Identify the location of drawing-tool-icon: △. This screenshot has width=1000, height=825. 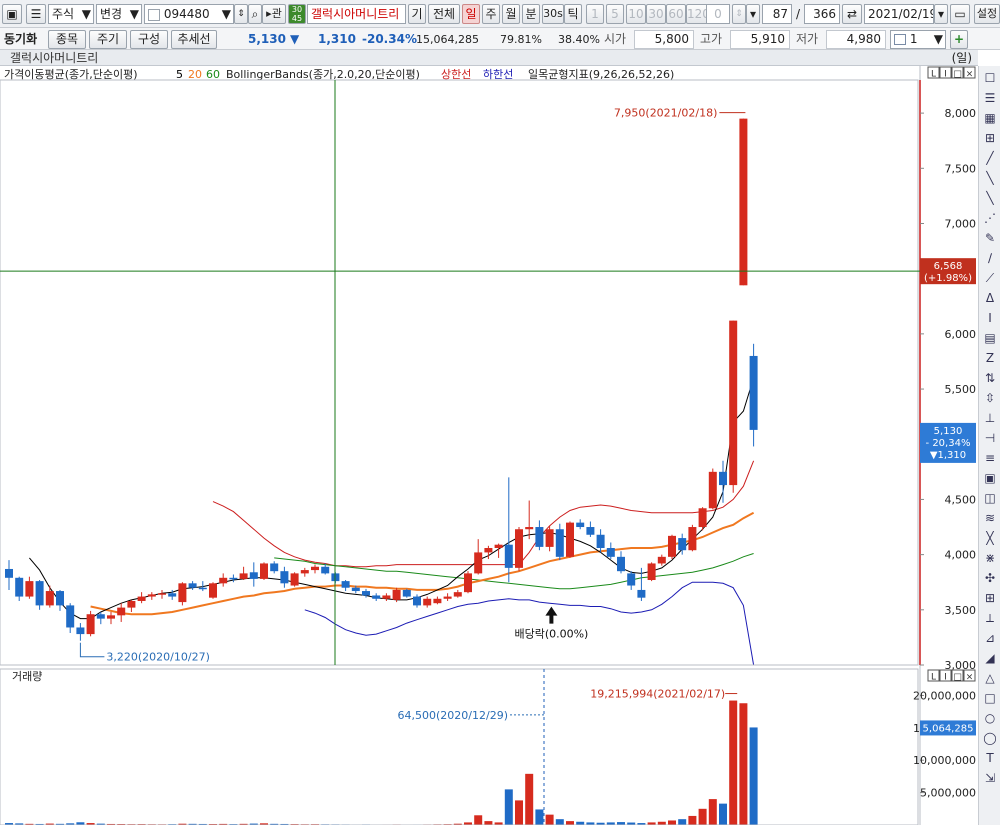
(990, 678).